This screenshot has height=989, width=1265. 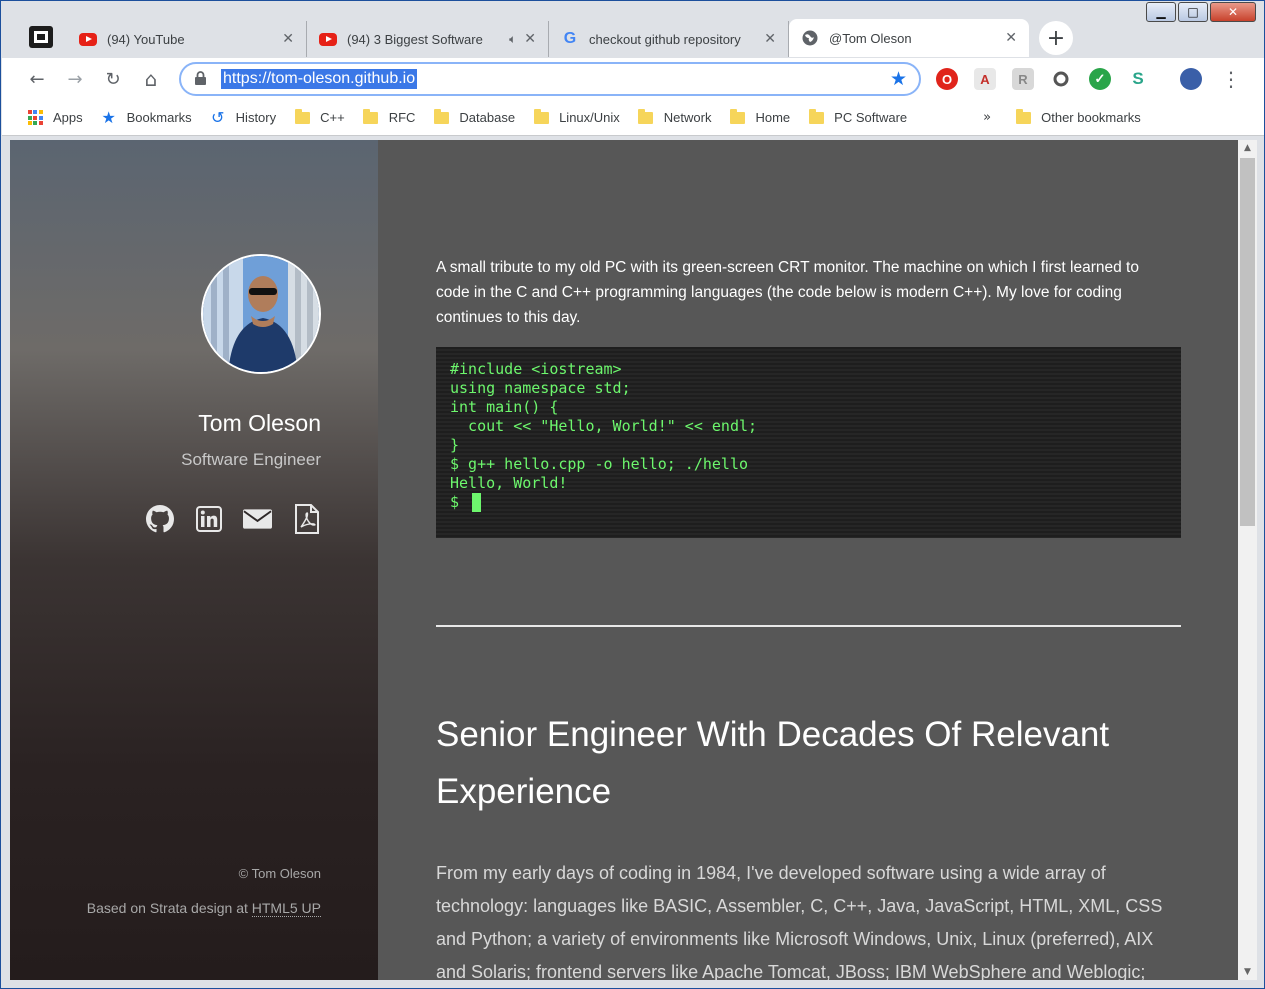 I want to click on tab-google-search: G checkout github repository ✕, so click(x=669, y=39).